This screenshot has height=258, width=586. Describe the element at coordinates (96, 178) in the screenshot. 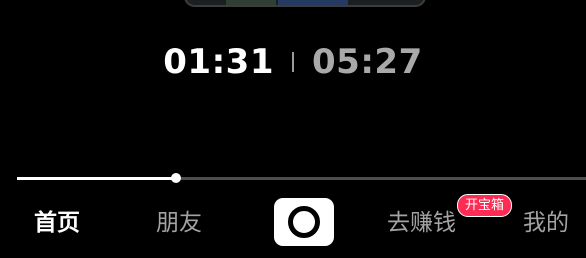

I see `progress-fill` at that location.